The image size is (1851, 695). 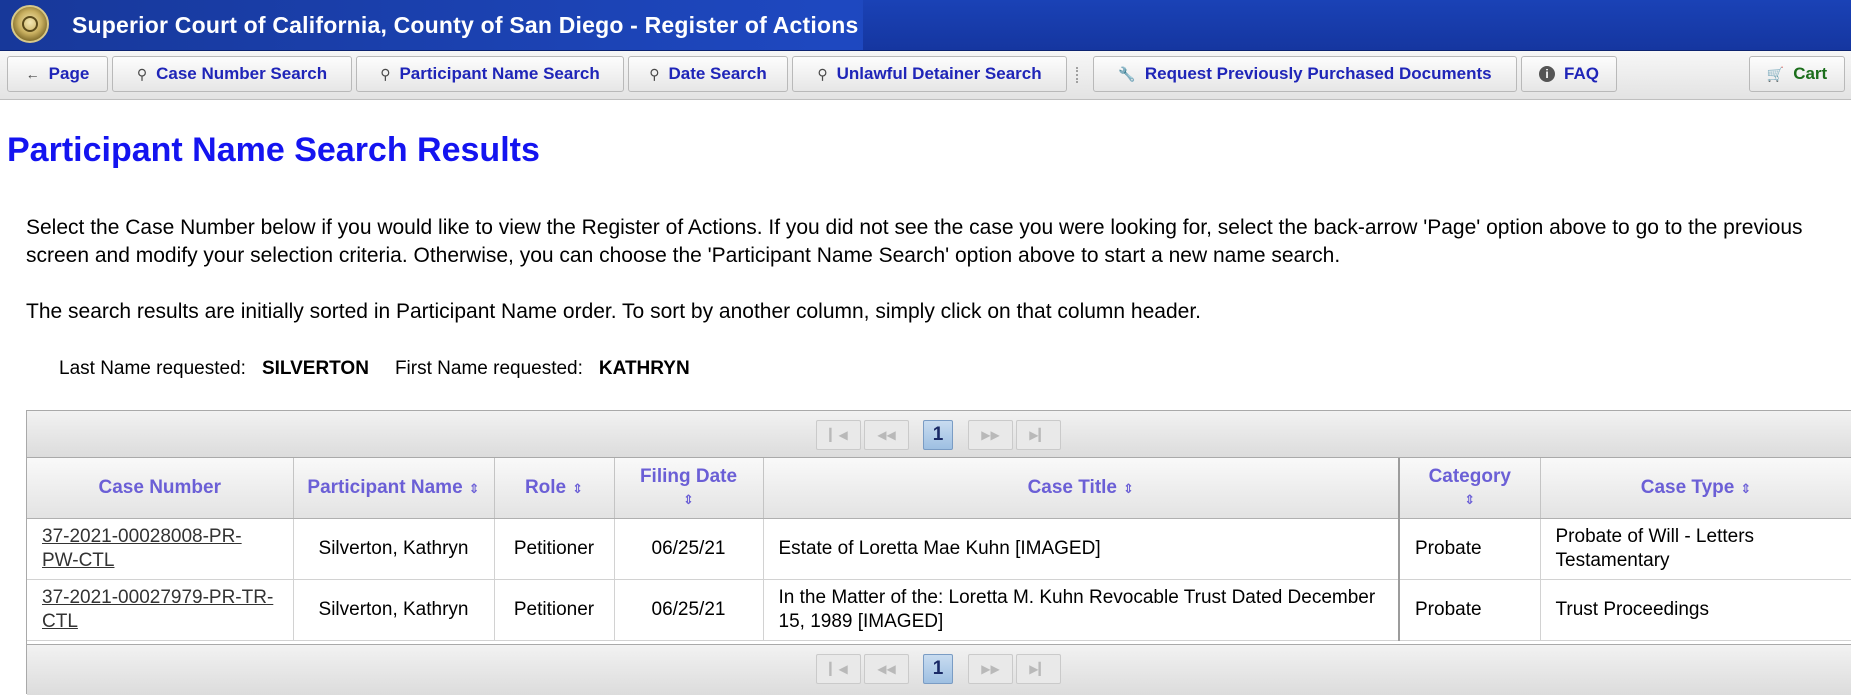 I want to click on back-page-button: ← Page, so click(x=57, y=74).